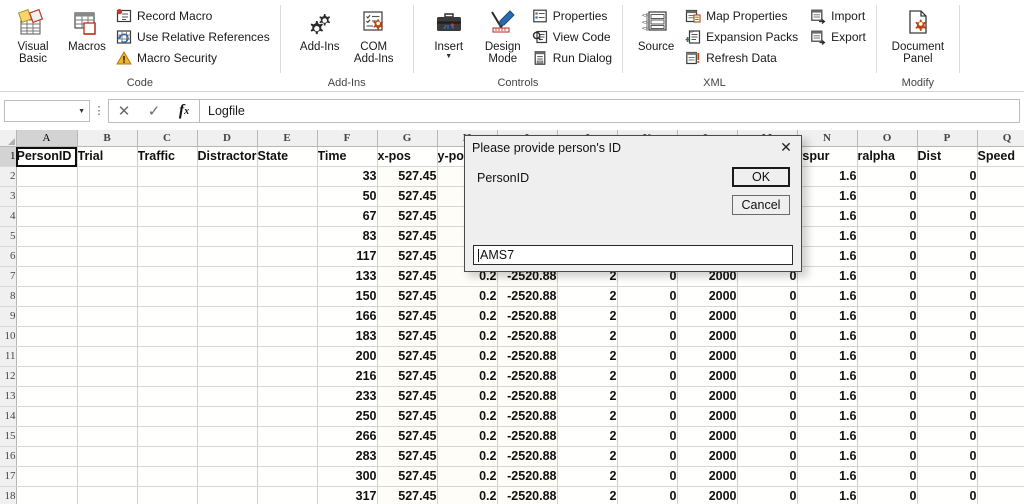 The height and width of the screenshot is (504, 1024). What do you see at coordinates (8, 156) in the screenshot?
I see `row-header-1: 1` at bounding box center [8, 156].